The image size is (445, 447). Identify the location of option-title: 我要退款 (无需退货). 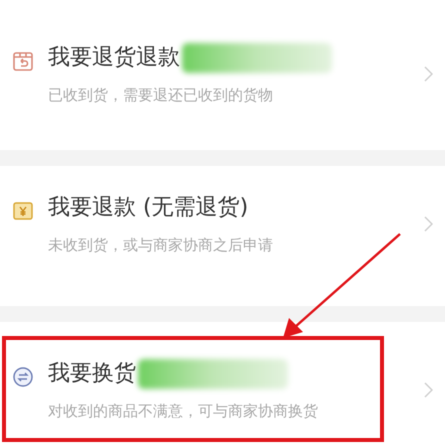
(148, 208).